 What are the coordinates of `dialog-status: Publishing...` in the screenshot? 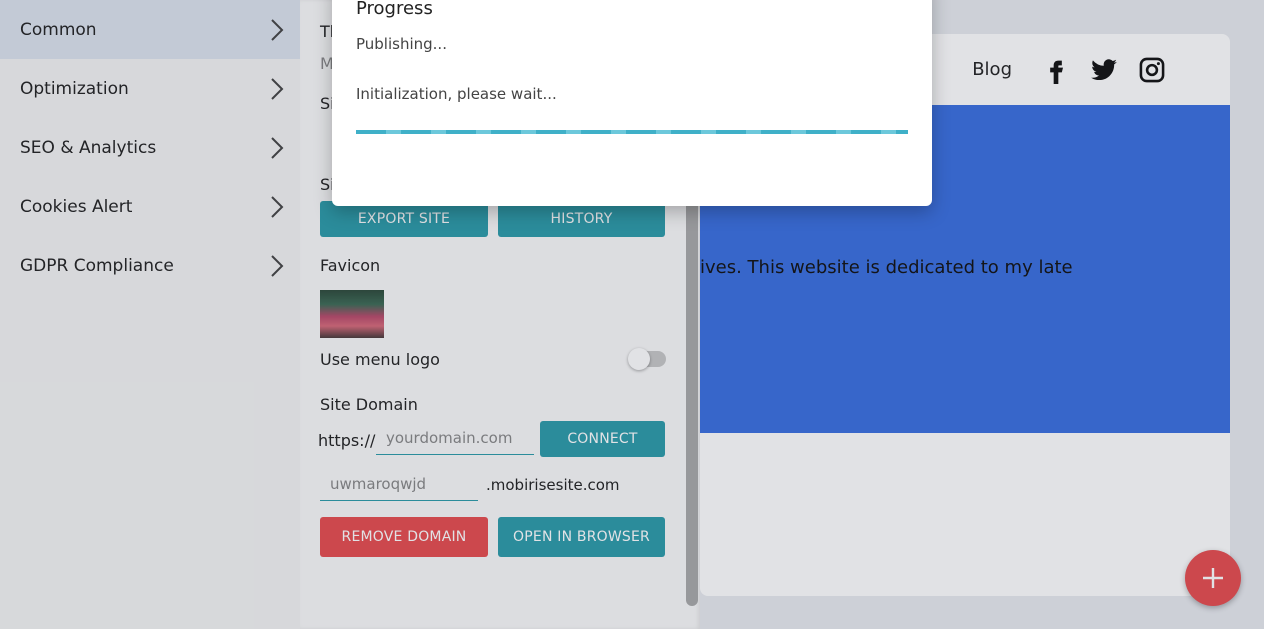 It's located at (401, 44).